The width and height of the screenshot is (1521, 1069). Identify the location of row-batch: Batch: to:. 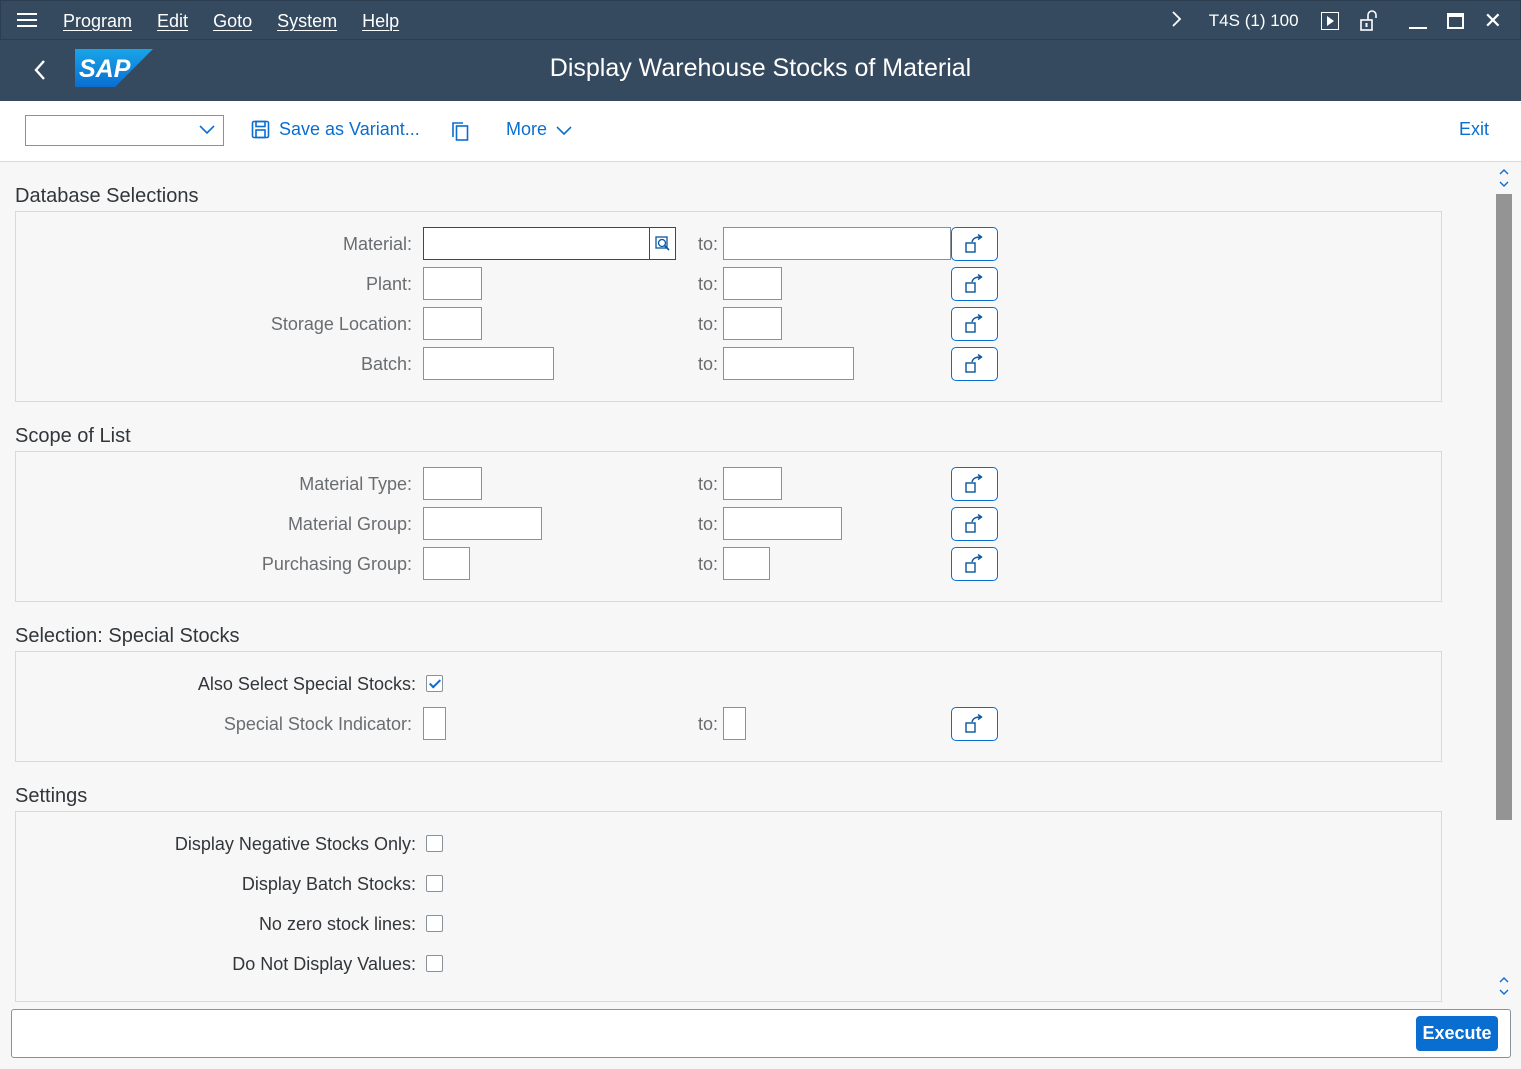
(728, 364).